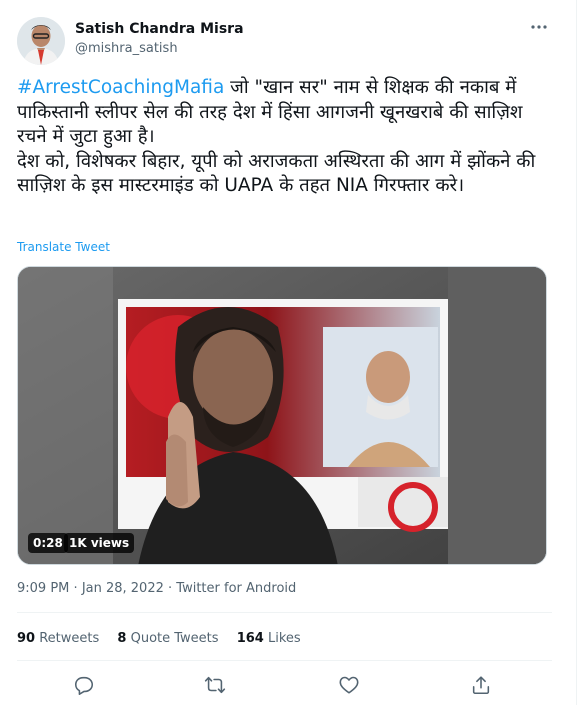 This screenshot has height=705, width=577. Describe the element at coordinates (284, 612) in the screenshot. I see `divider-top` at that location.